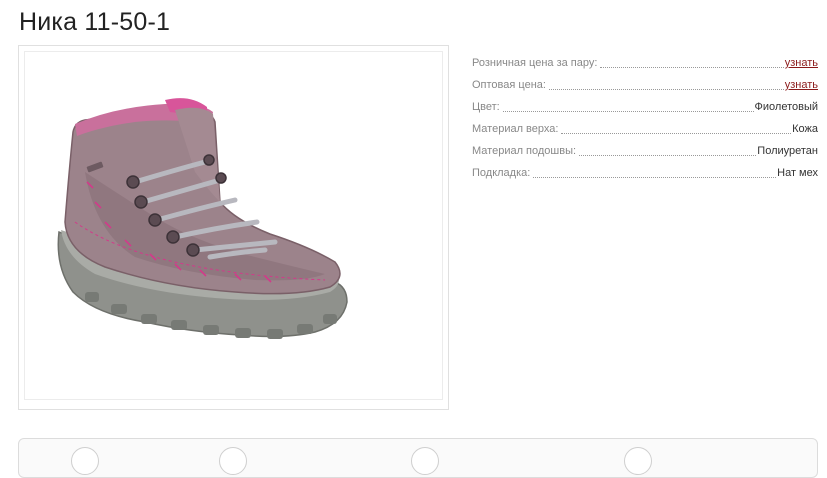 This screenshot has width=827, height=478. I want to click on spec-label: Материал верха:, so click(515, 129).